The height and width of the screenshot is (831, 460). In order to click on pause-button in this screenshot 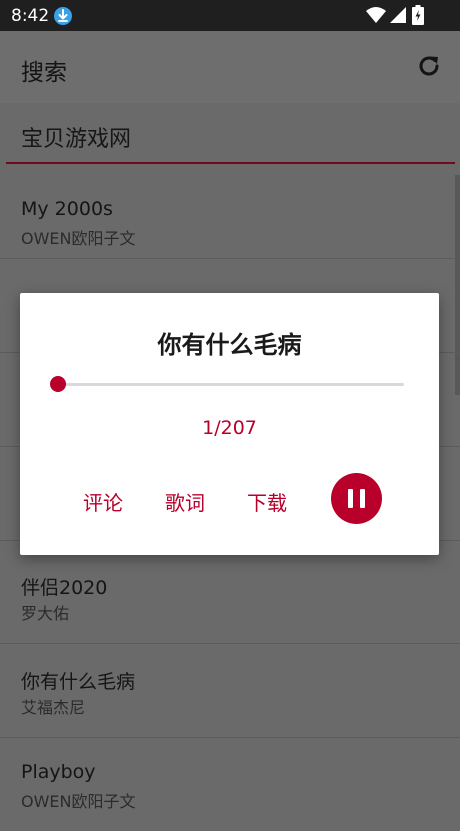, I will do `click(356, 498)`.